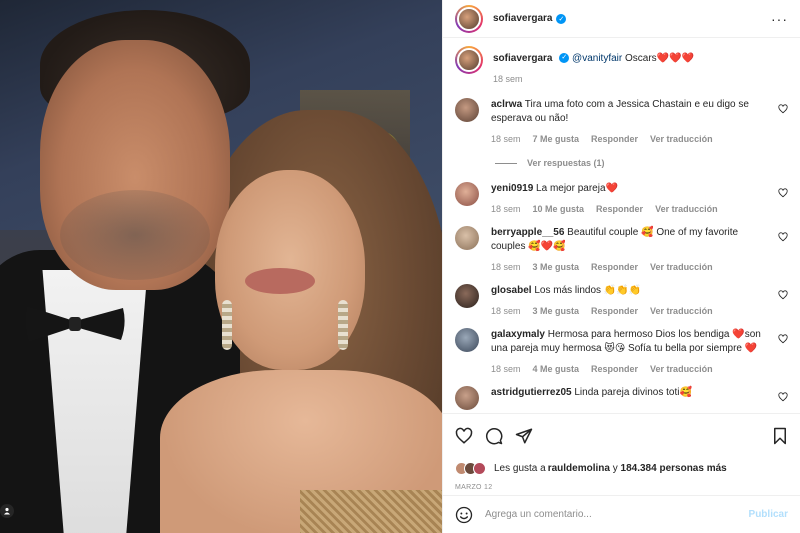  I want to click on likes-count: 184.384 personas más, so click(674, 468).